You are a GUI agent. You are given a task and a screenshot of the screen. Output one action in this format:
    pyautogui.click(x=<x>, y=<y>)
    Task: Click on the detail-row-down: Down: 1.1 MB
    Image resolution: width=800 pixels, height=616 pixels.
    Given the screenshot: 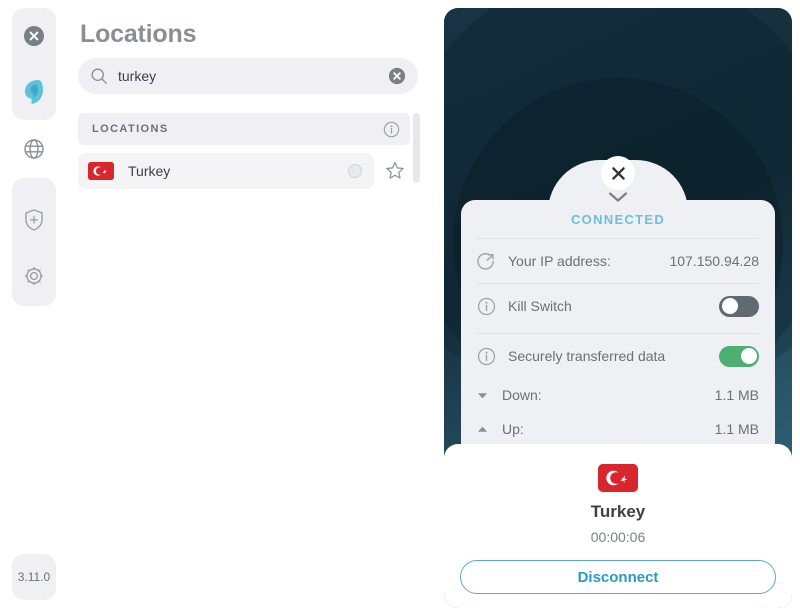 What is the action you would take?
    pyautogui.click(x=618, y=395)
    